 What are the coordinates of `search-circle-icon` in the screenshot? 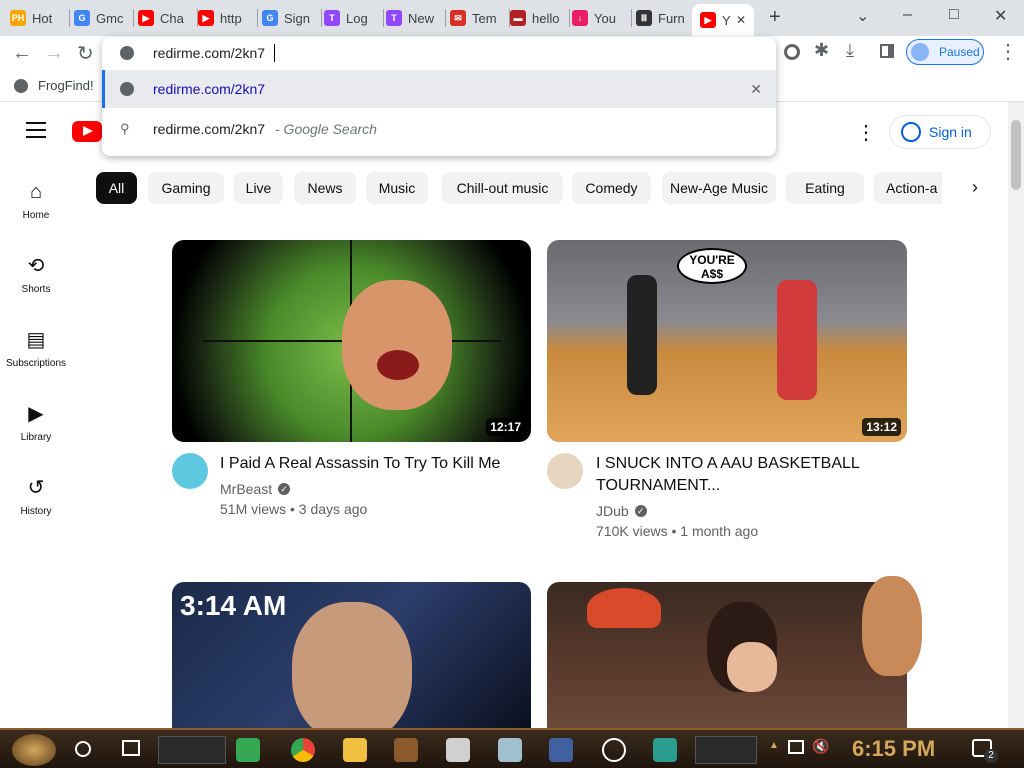 It's located at (83, 749).